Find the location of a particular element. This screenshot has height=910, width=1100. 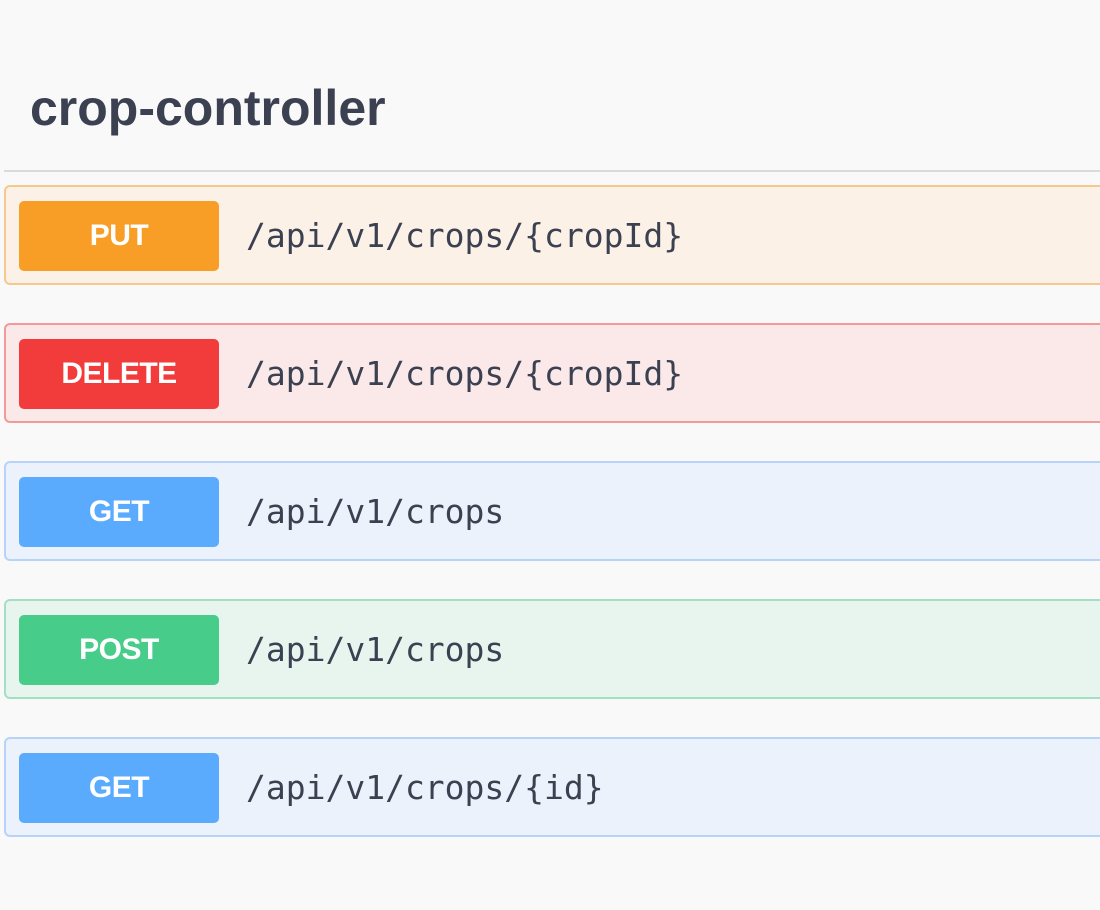

operation-get-crop-by-id: GET /api/v1/crops/{id} is located at coordinates (552, 787).